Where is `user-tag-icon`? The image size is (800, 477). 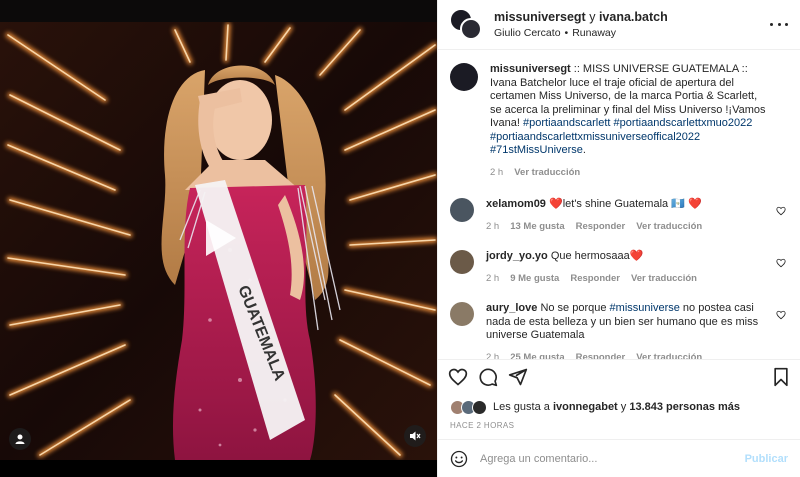
user-tag-icon is located at coordinates (20, 439).